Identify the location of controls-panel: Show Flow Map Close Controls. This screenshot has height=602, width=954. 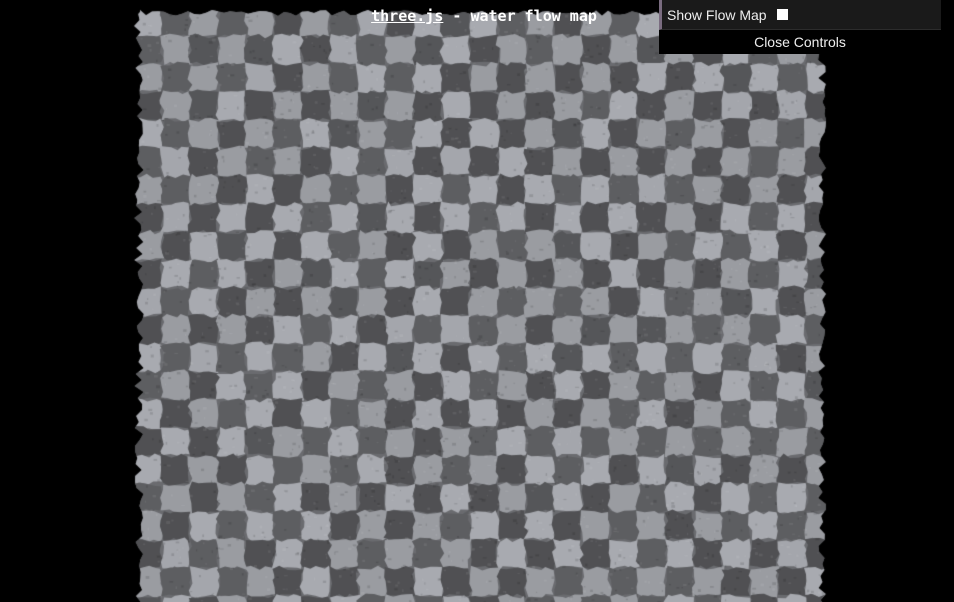
(800, 27).